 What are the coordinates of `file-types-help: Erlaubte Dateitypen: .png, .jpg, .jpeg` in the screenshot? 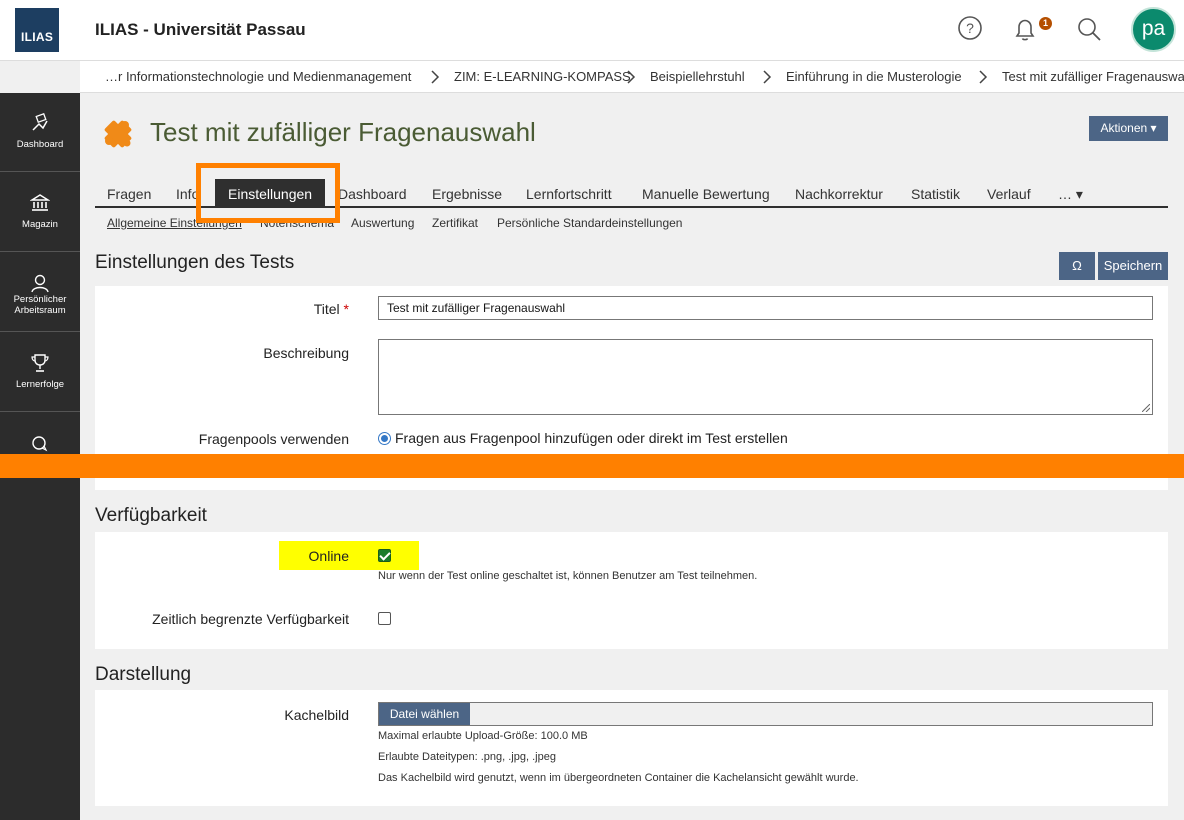 It's located at (467, 757).